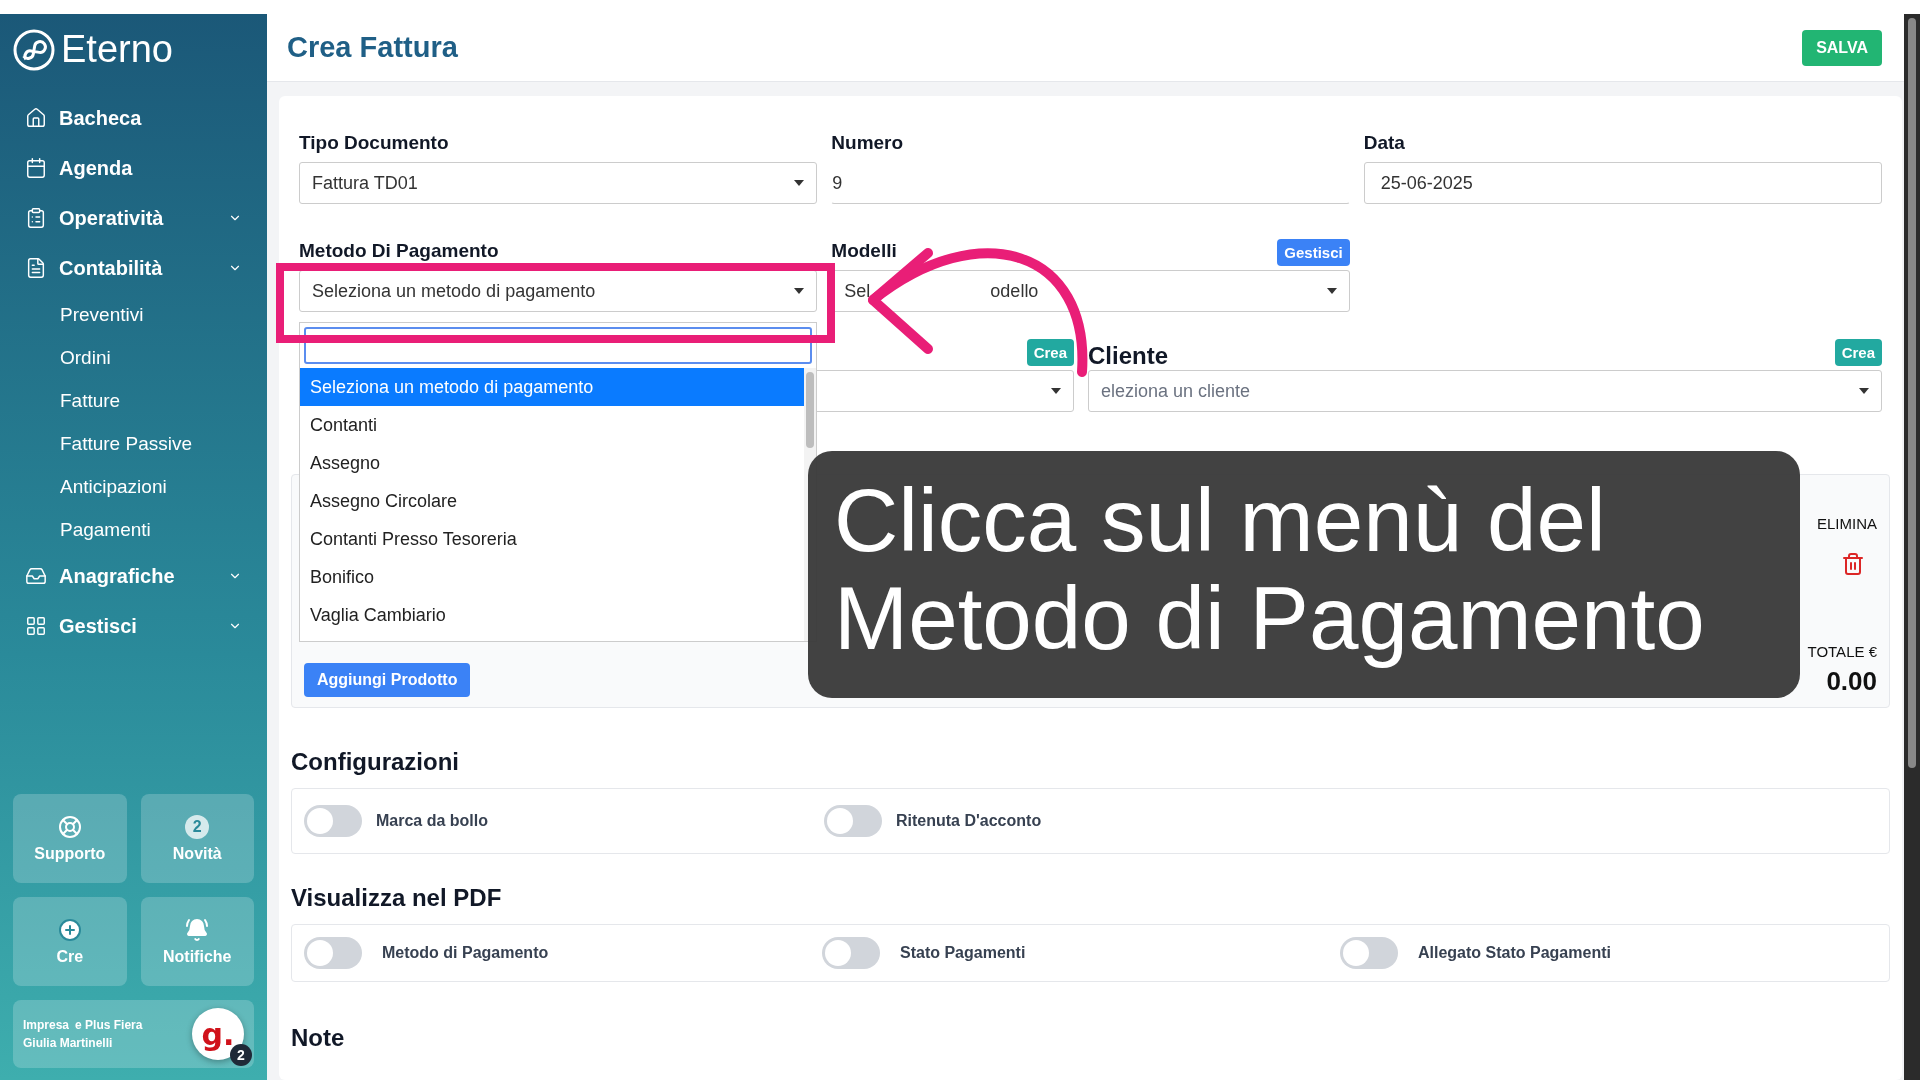 Image resolution: width=1920 pixels, height=1080 pixels. Describe the element at coordinates (1014, 291) in the screenshot. I see `select-placeholder: odello` at that location.